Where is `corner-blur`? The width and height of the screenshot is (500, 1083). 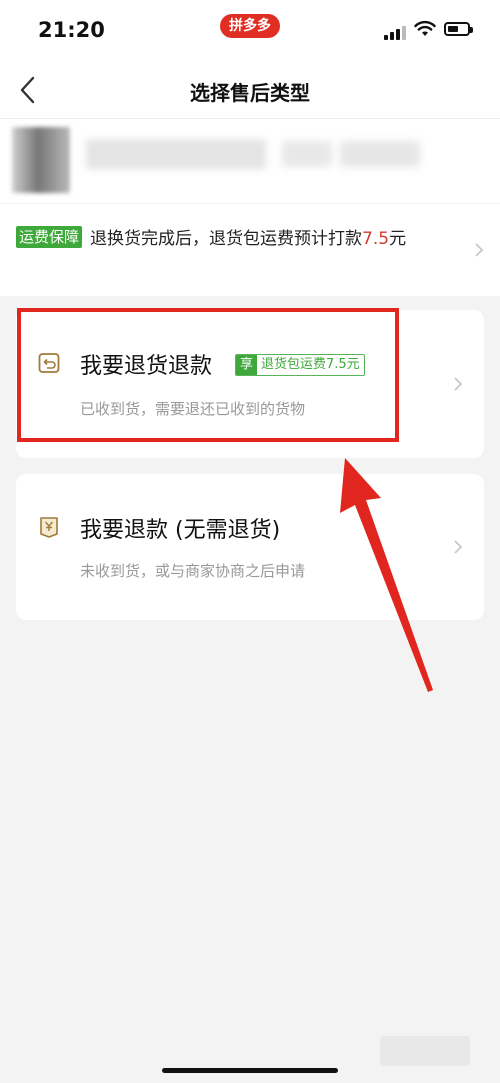 corner-blur is located at coordinates (425, 1051).